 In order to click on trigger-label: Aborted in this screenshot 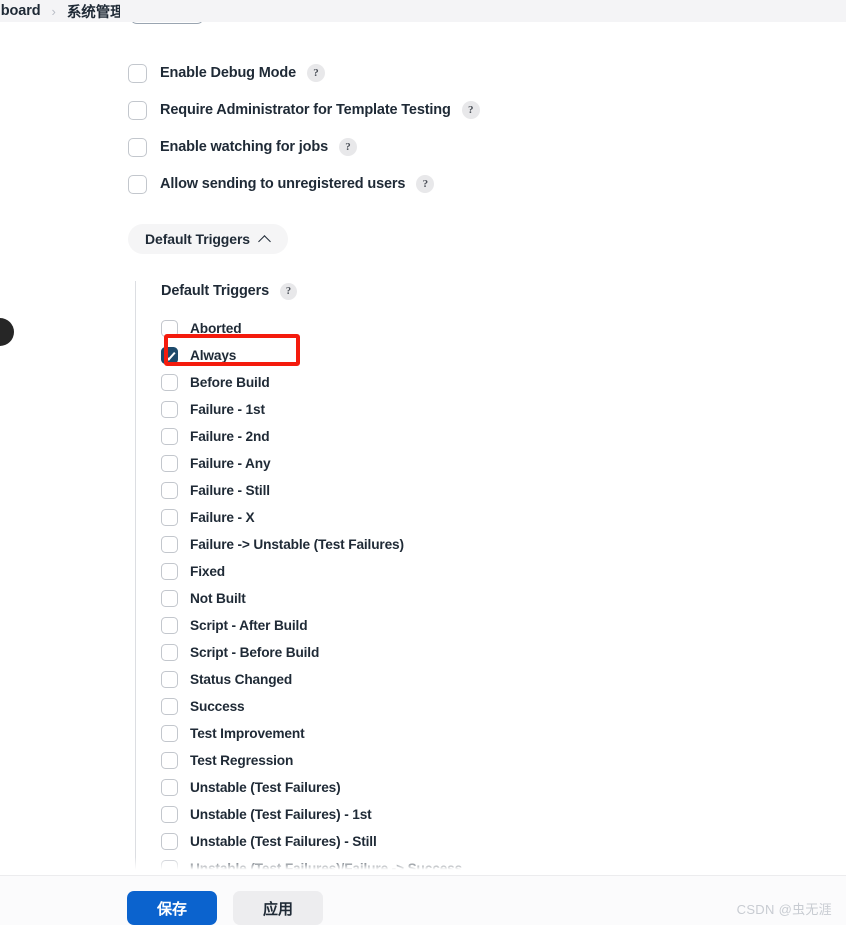, I will do `click(216, 328)`.